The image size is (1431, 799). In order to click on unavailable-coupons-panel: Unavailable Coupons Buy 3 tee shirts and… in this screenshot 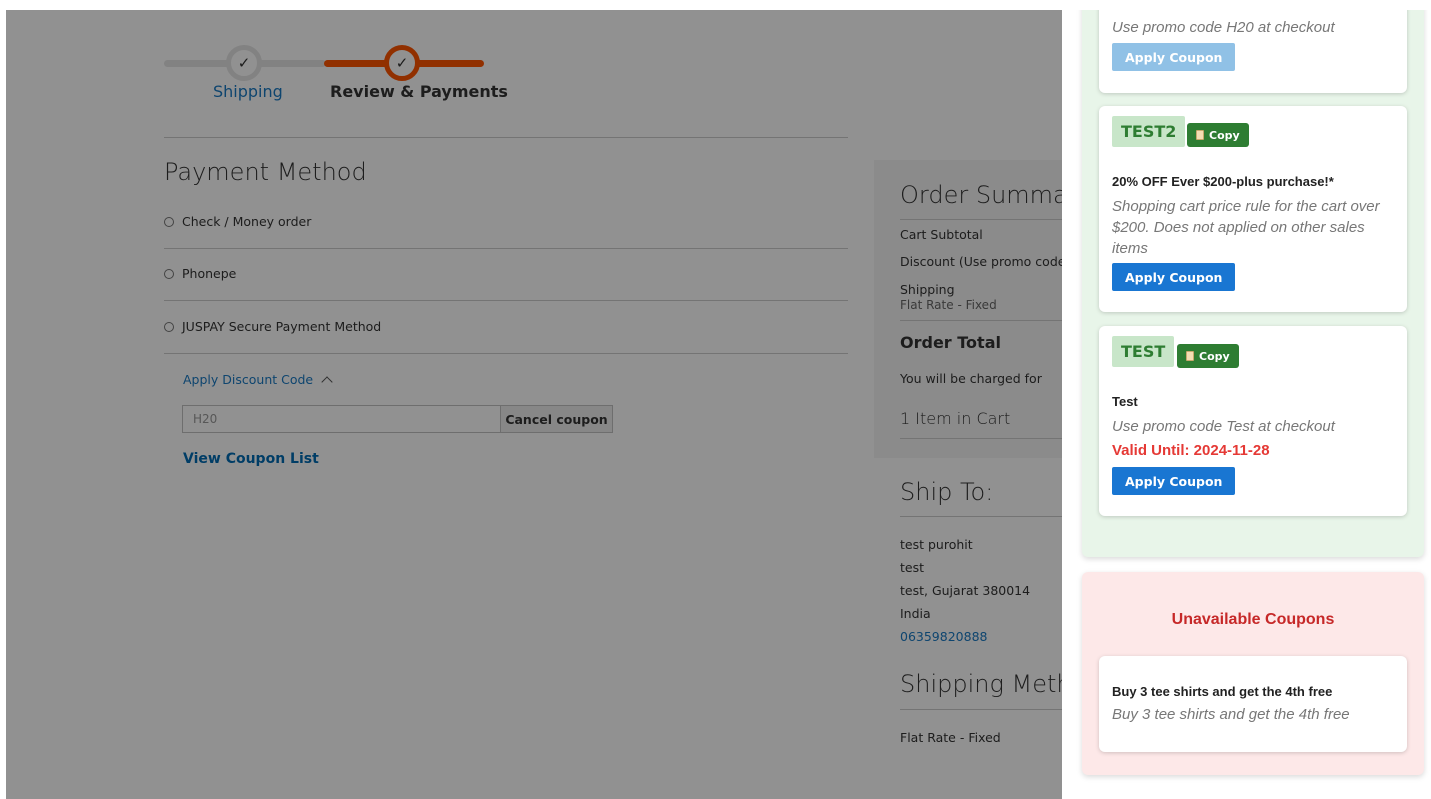, I will do `click(1253, 673)`.